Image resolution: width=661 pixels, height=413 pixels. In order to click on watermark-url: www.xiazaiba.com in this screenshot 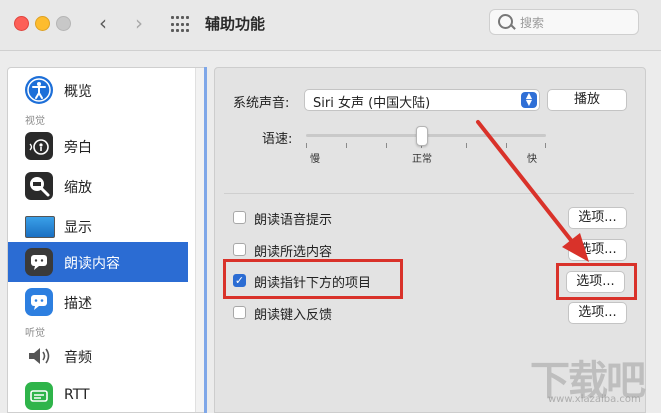, I will do `click(594, 399)`.